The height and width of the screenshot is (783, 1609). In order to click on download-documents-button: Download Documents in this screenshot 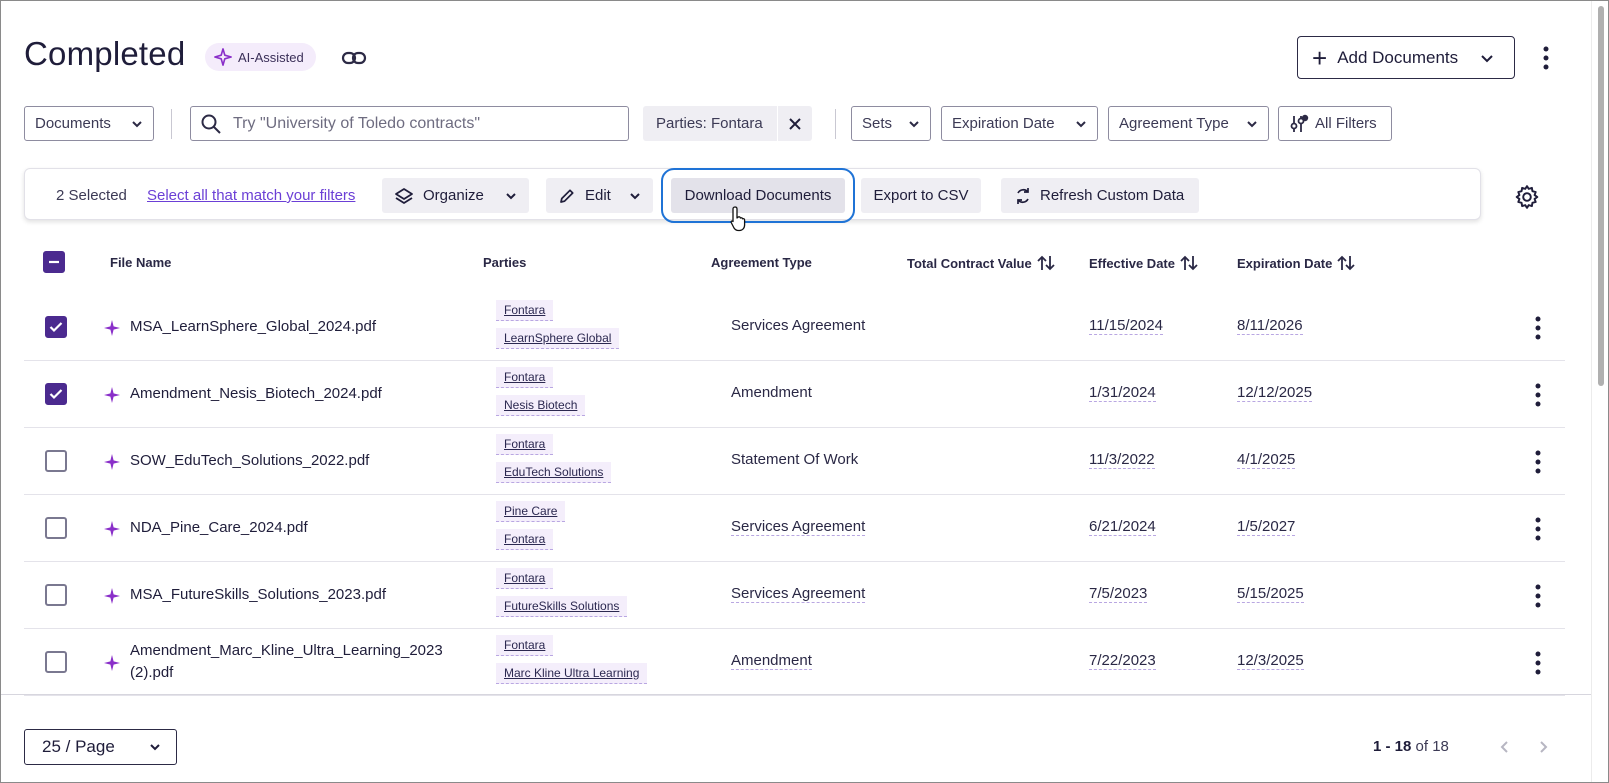, I will do `click(758, 195)`.